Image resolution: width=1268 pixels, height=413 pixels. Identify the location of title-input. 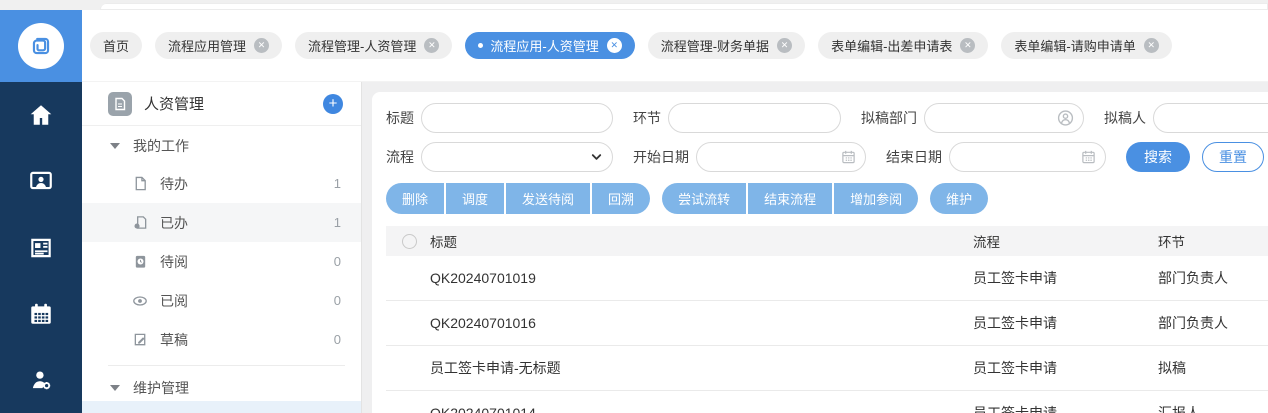
(517, 118).